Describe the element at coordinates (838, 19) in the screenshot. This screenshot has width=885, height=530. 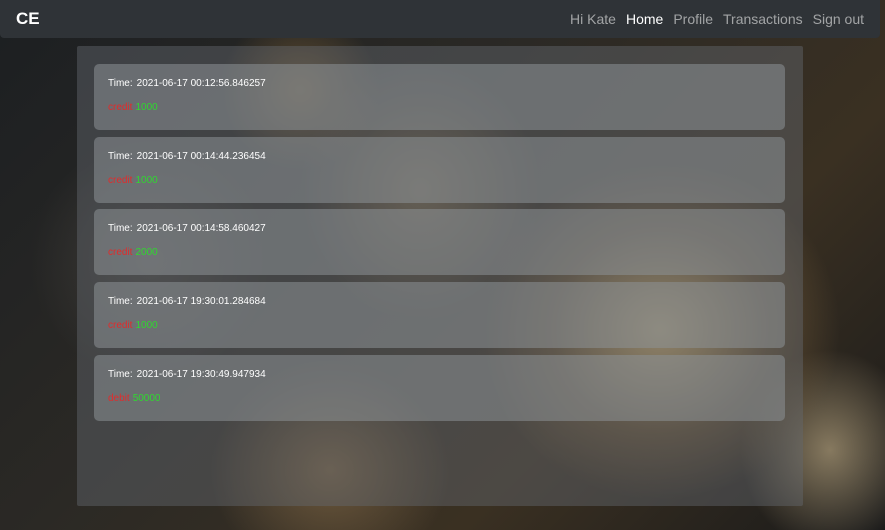
I see `nav-link-sign-out: Sign out` at that location.